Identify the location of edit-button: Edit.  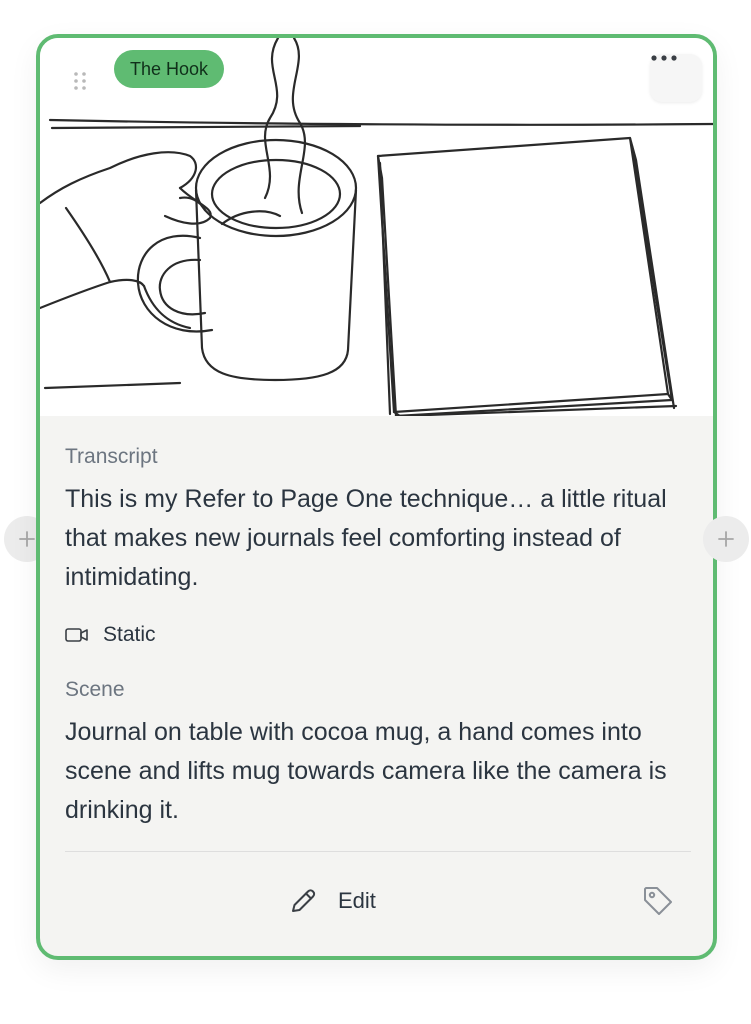
(332, 901).